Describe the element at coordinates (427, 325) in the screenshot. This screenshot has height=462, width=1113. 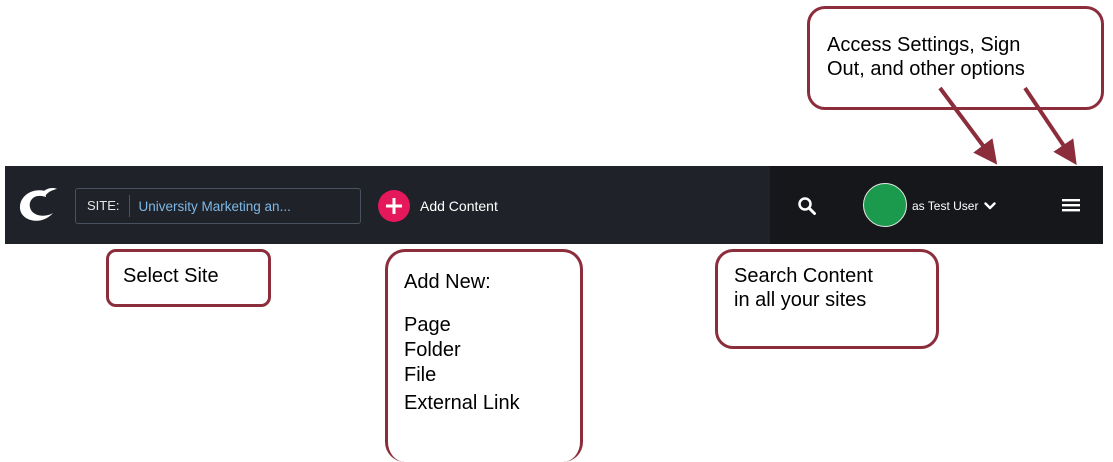
I see `add-new-item-page: Page` at that location.